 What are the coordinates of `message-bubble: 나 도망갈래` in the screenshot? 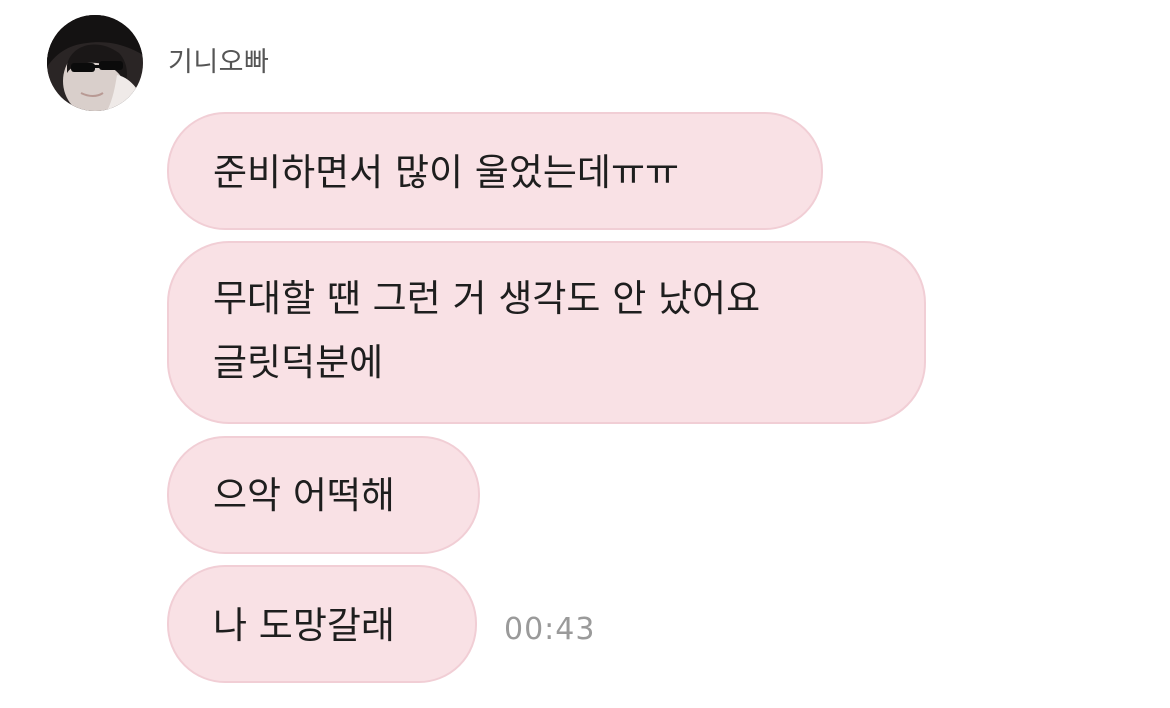 It's located at (322, 624).